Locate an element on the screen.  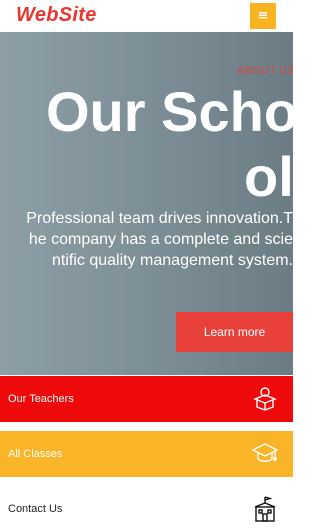
hero-description-line: Professional team drives innovation.T is located at coordinates (159, 218).